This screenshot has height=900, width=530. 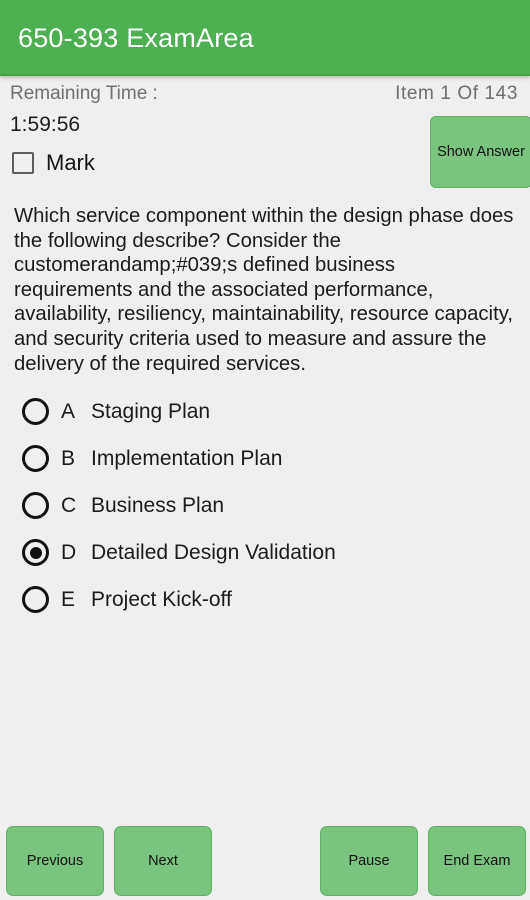 I want to click on option-letter-e: E, so click(x=68, y=600).